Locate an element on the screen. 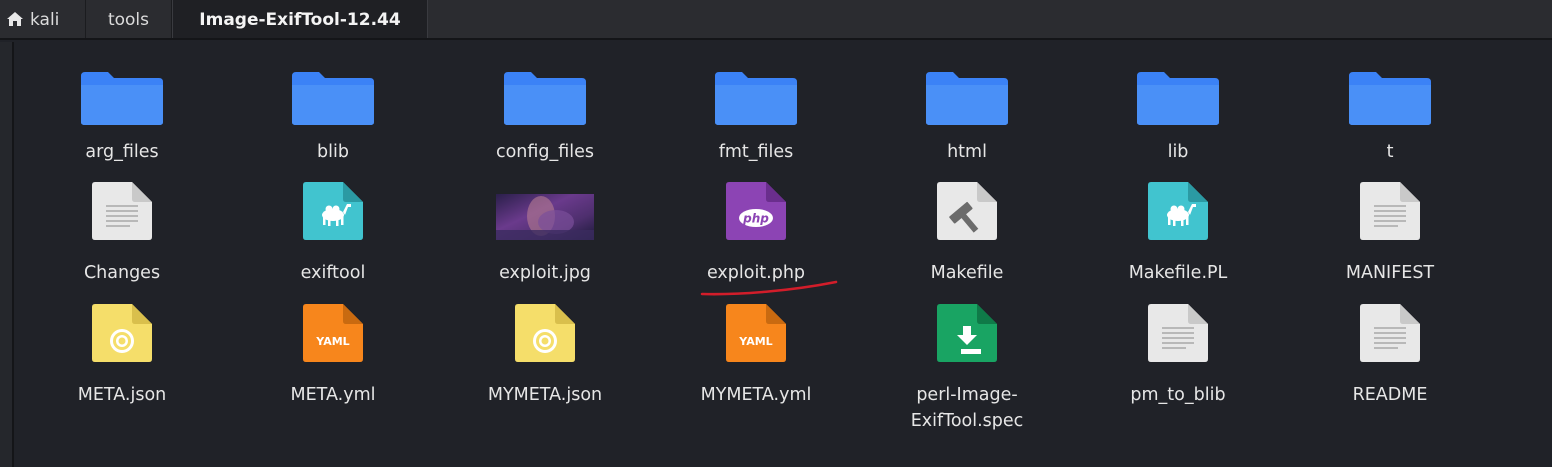 This screenshot has height=467, width=1552. file-item: Makefile is located at coordinates (967, 254).